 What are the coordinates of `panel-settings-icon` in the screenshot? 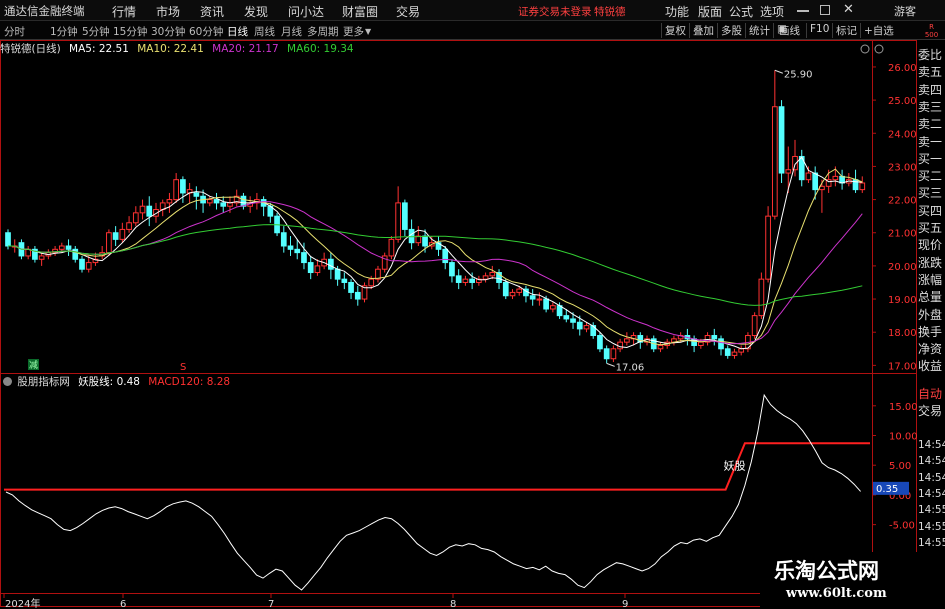 It's located at (865, 49).